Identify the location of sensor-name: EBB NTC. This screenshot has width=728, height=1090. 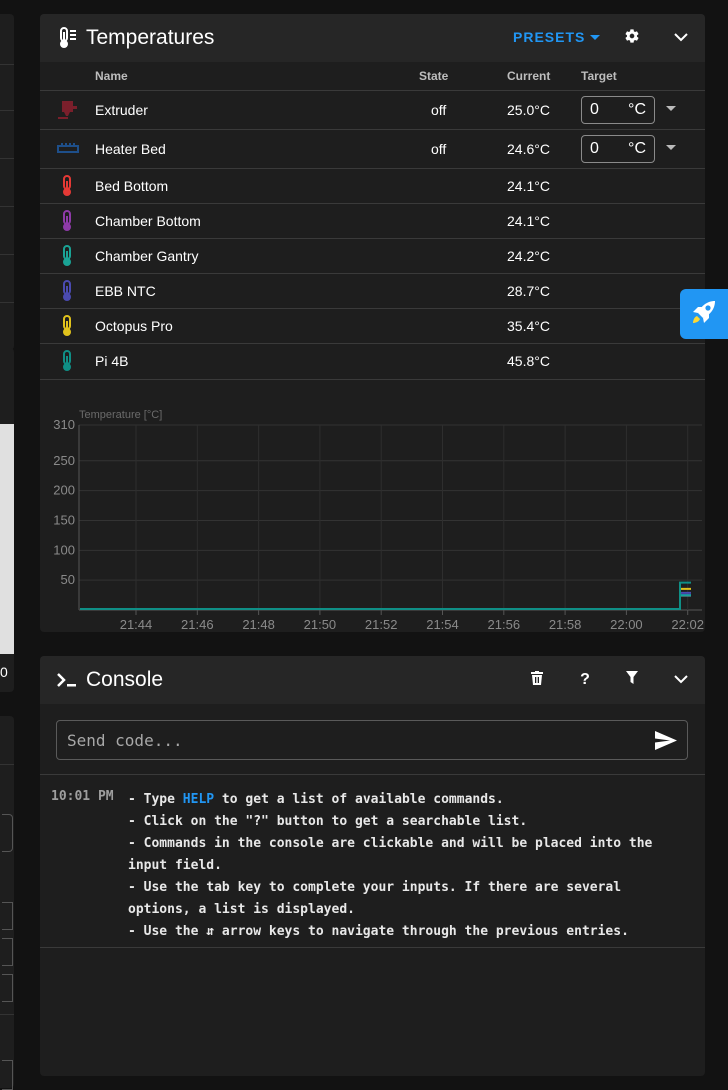
(125, 291).